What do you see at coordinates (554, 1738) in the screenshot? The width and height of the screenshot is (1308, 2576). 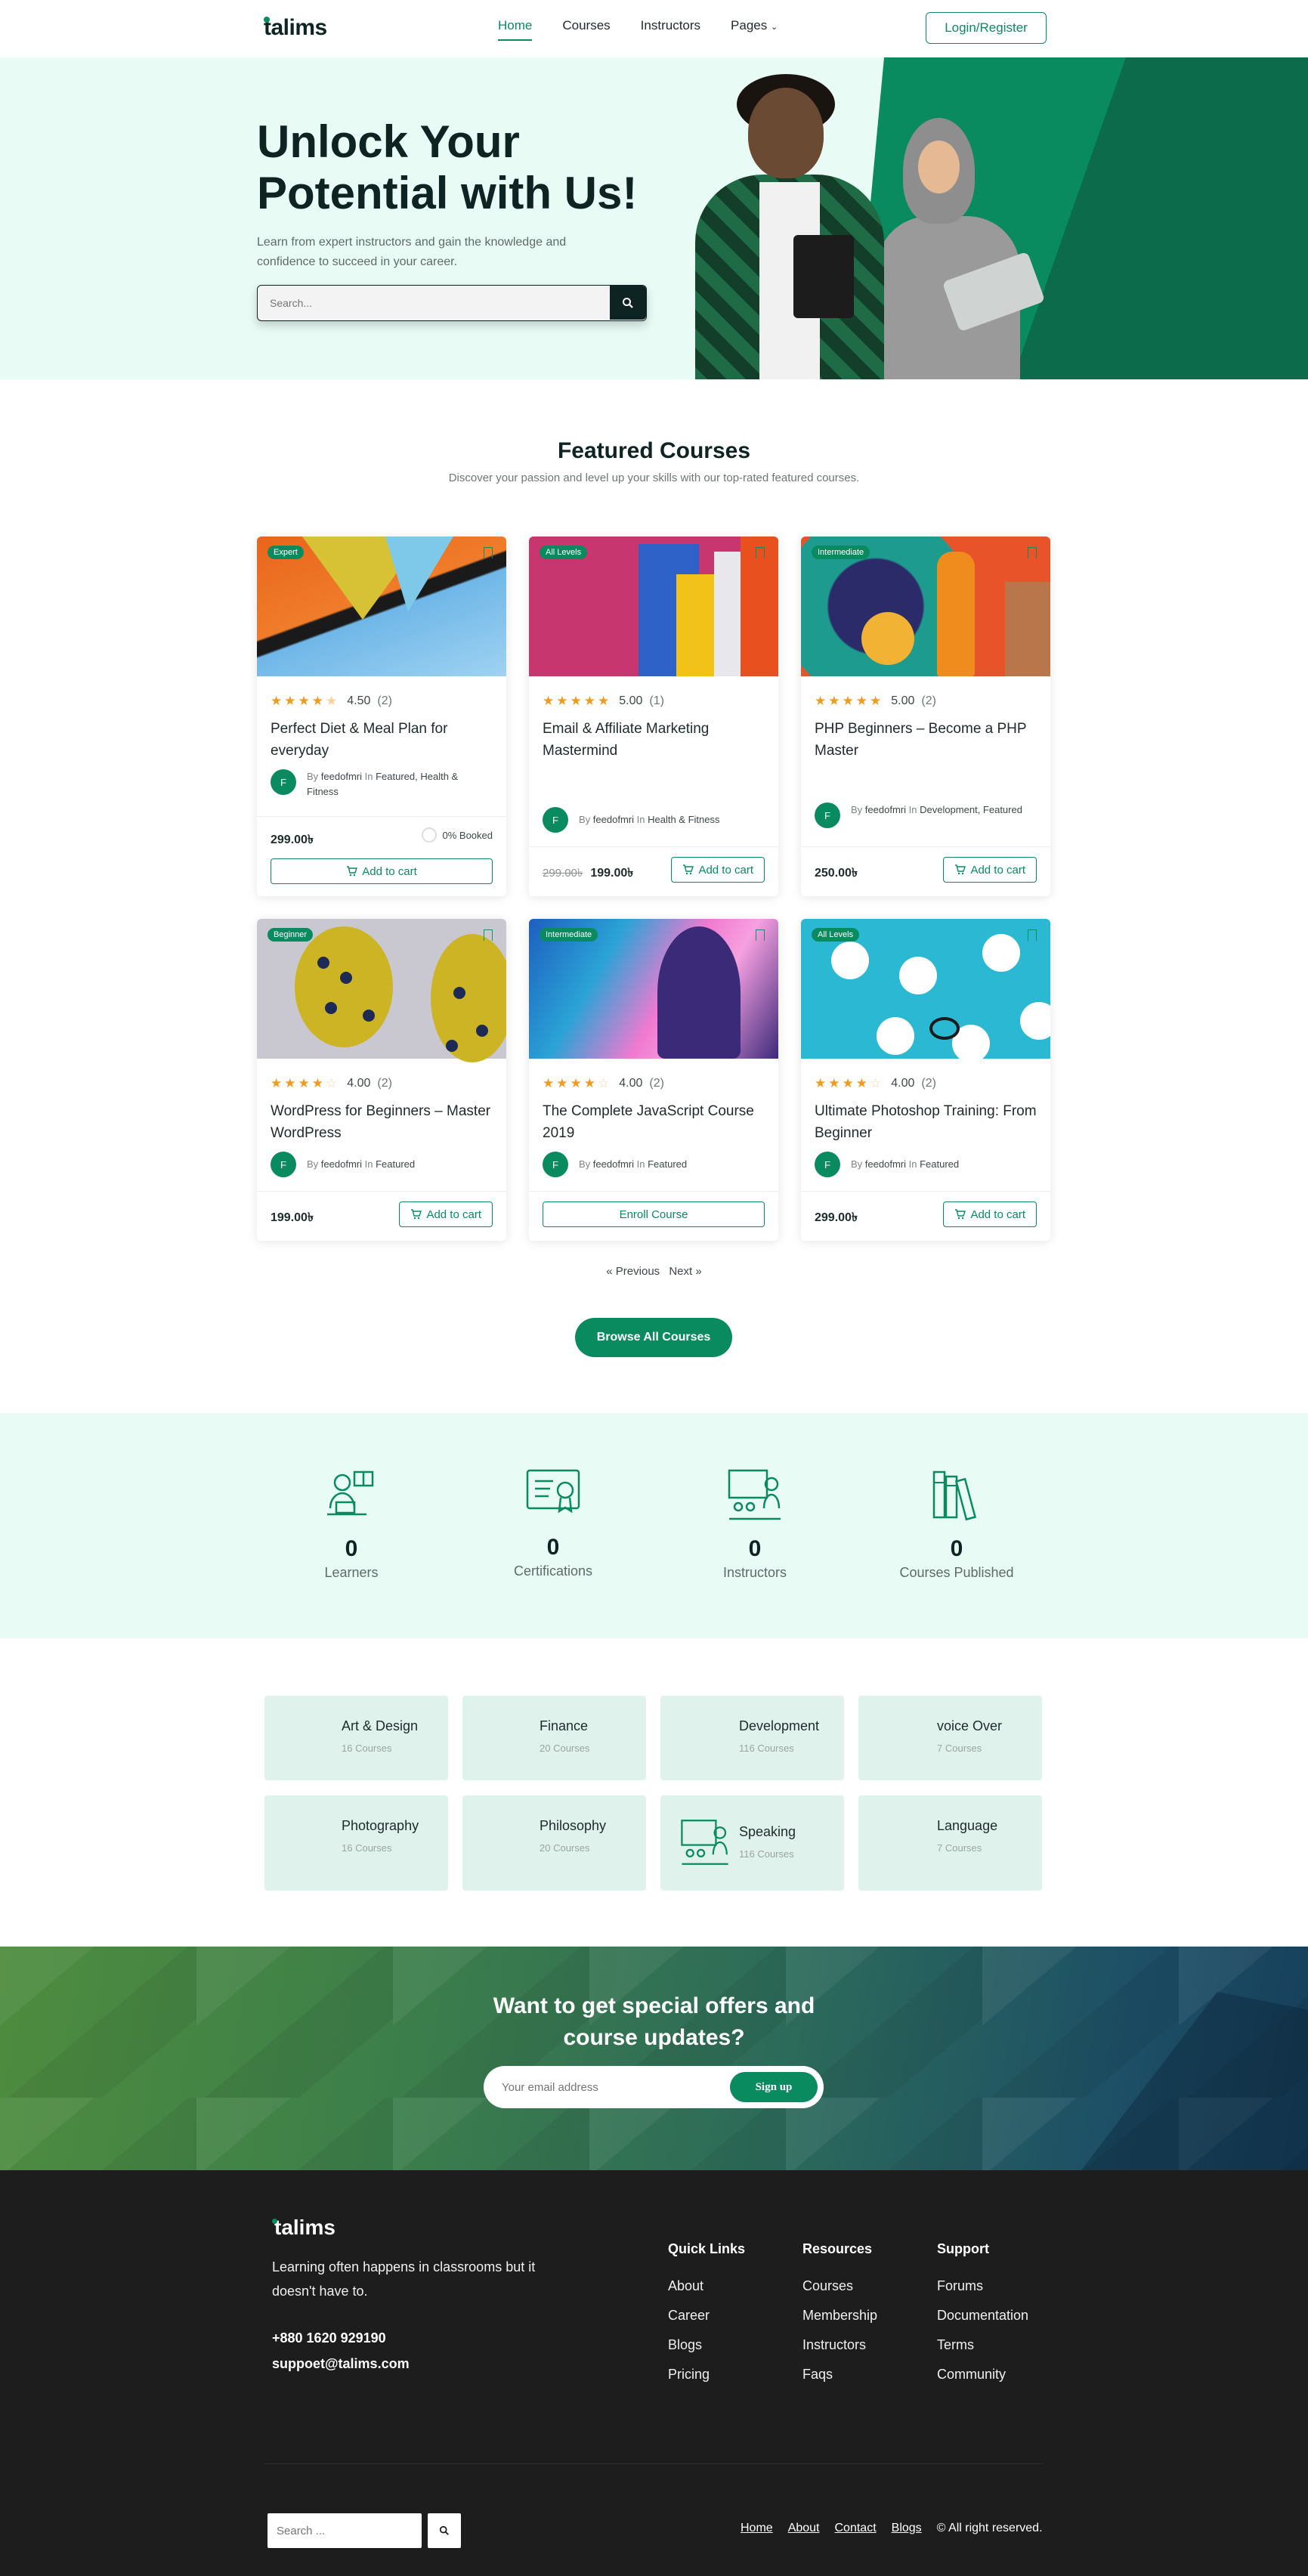 I see `category-card: Finance 20 Courses` at bounding box center [554, 1738].